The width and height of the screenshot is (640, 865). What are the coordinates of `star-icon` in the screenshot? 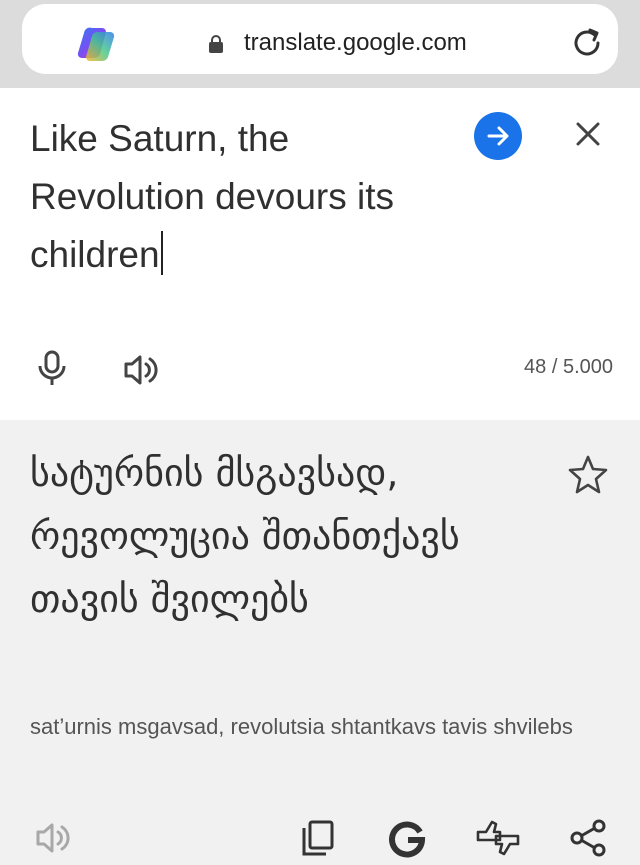 It's located at (588, 474).